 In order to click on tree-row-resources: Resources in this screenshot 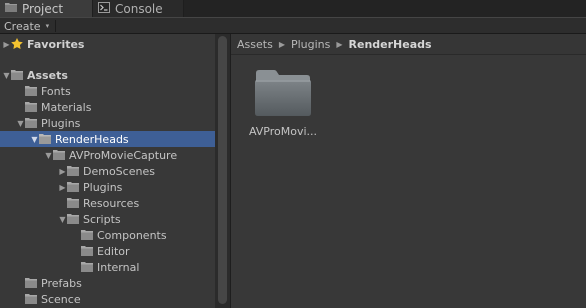, I will do `click(107, 203)`.